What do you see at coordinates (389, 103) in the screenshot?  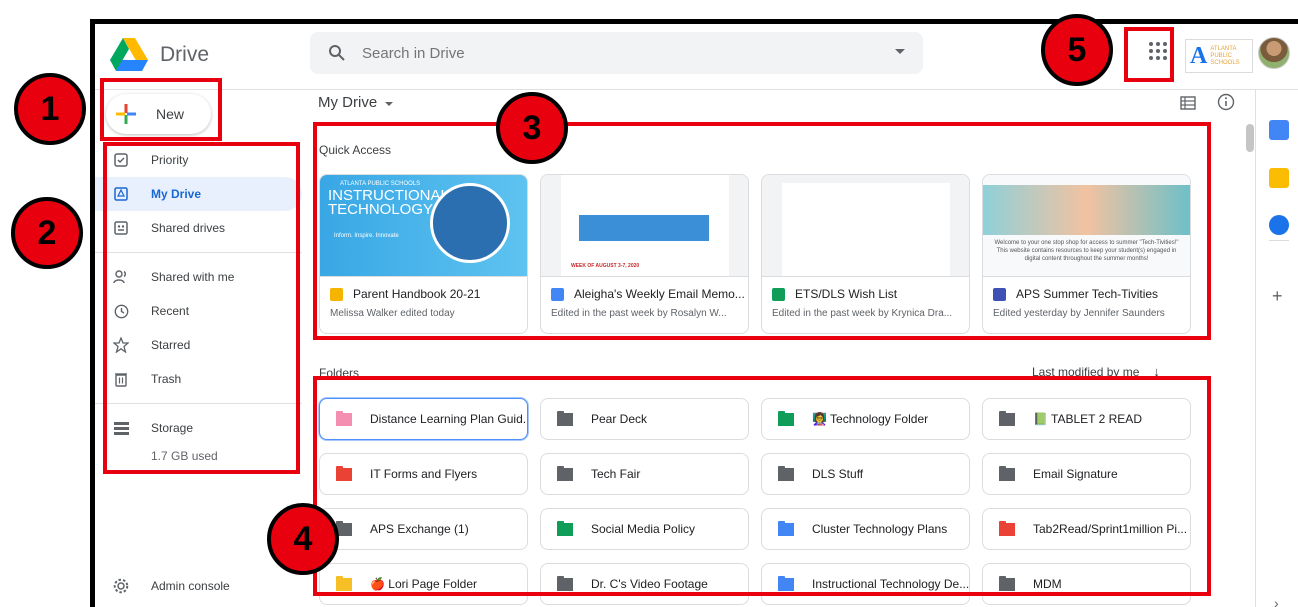 I see `chevron-down-icon` at bounding box center [389, 103].